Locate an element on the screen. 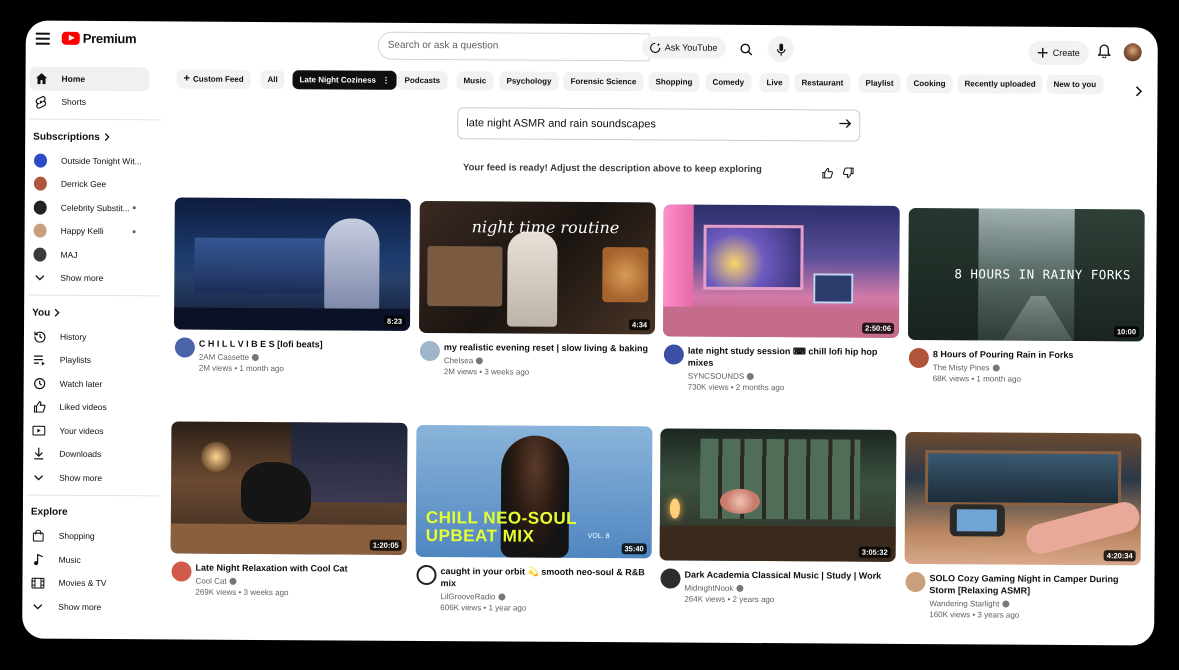  video-title: Late Night Relaxation with Cool Cat is located at coordinates (301, 568).